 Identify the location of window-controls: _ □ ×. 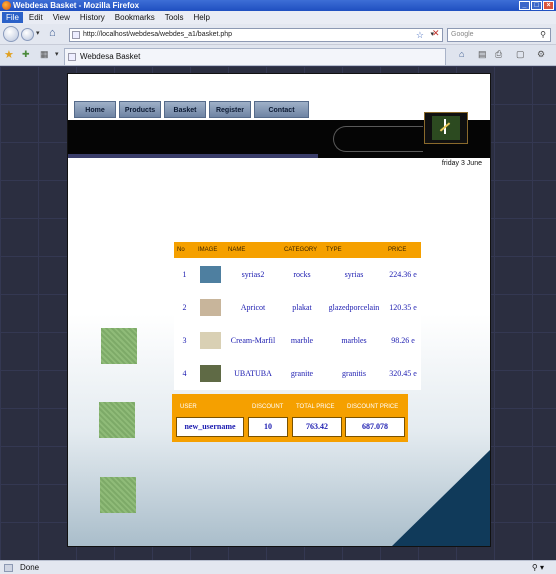
(536, 5).